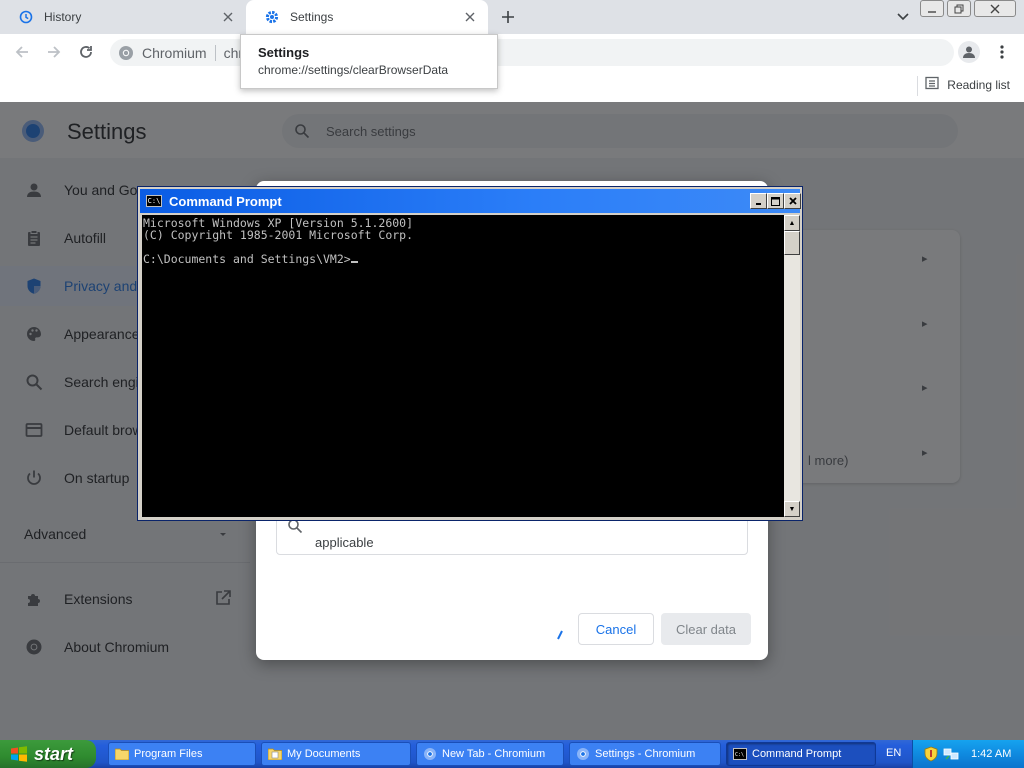 The height and width of the screenshot is (768, 1024). I want to click on console-prompt: C:\Documents and Settings\VM2>, so click(247, 259).